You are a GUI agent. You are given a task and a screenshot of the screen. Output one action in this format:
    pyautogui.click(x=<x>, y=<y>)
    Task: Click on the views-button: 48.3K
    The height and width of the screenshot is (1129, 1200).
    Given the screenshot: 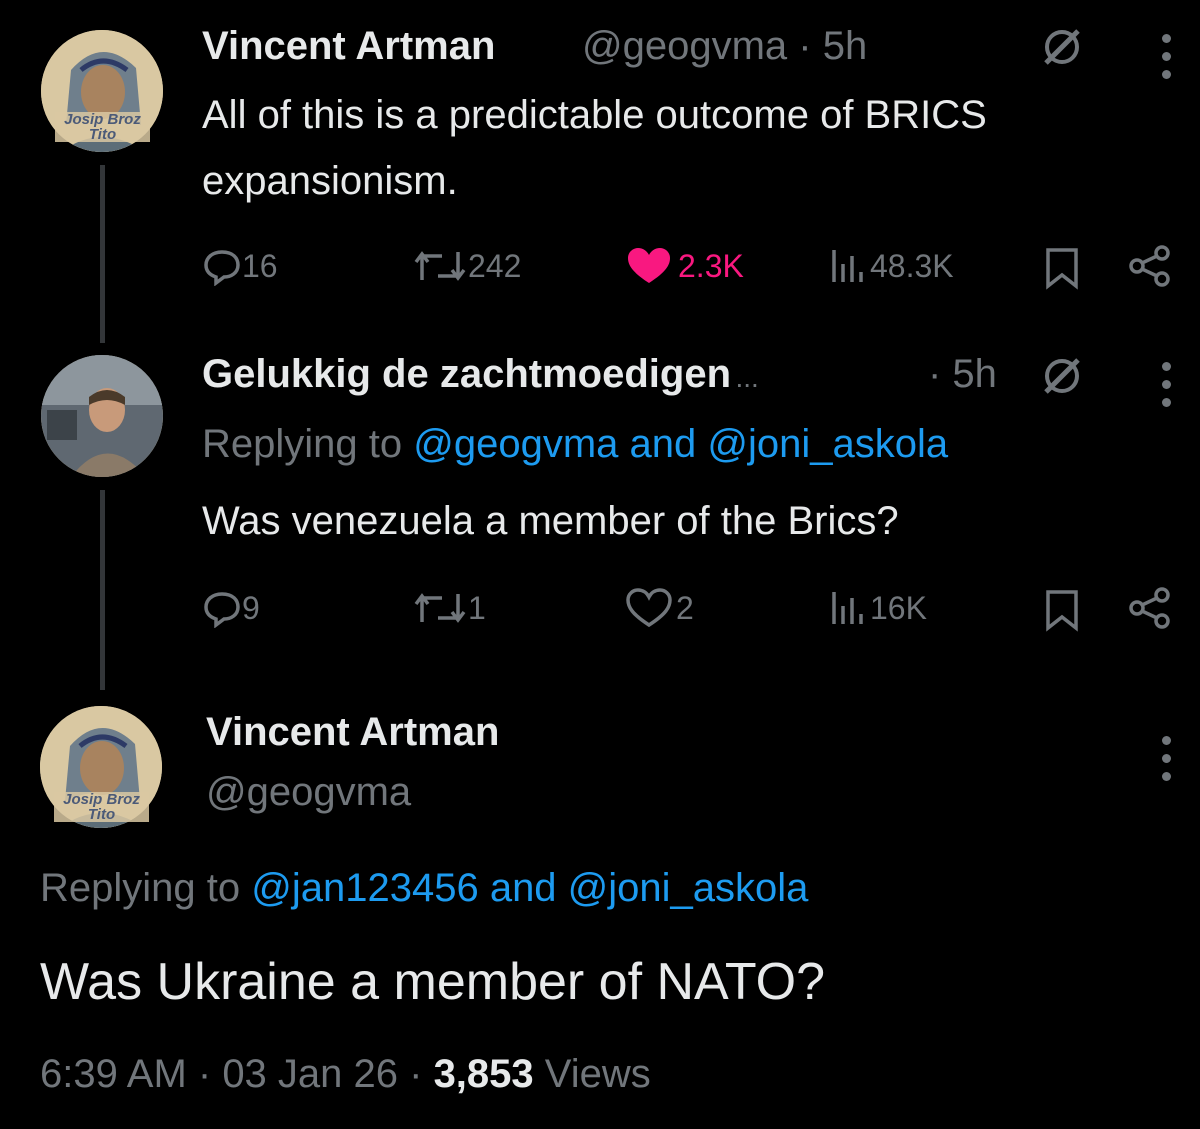 What is the action you would take?
    pyautogui.click(x=892, y=266)
    